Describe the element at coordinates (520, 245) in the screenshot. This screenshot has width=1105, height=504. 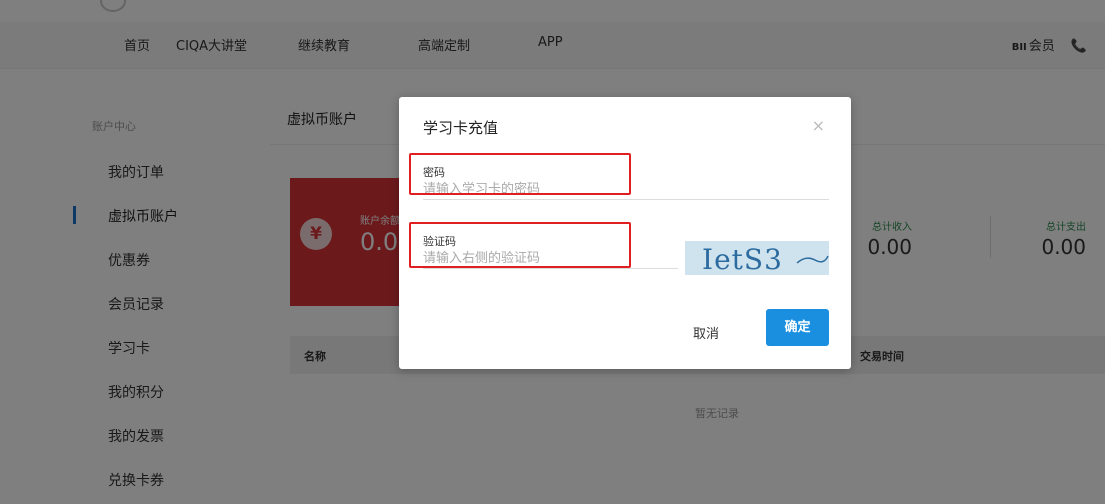
I see `captcha-highlight` at that location.